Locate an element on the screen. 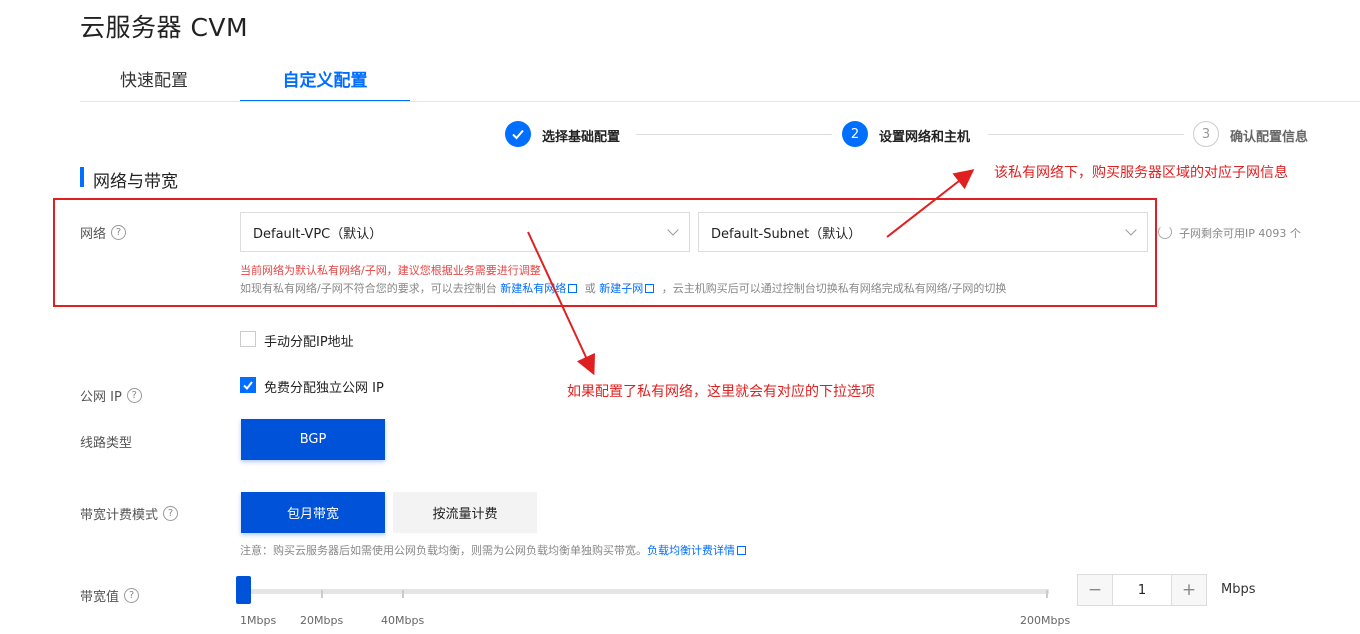 The width and height of the screenshot is (1360, 634). annotation-arrow-down is located at coordinates (561, 303).